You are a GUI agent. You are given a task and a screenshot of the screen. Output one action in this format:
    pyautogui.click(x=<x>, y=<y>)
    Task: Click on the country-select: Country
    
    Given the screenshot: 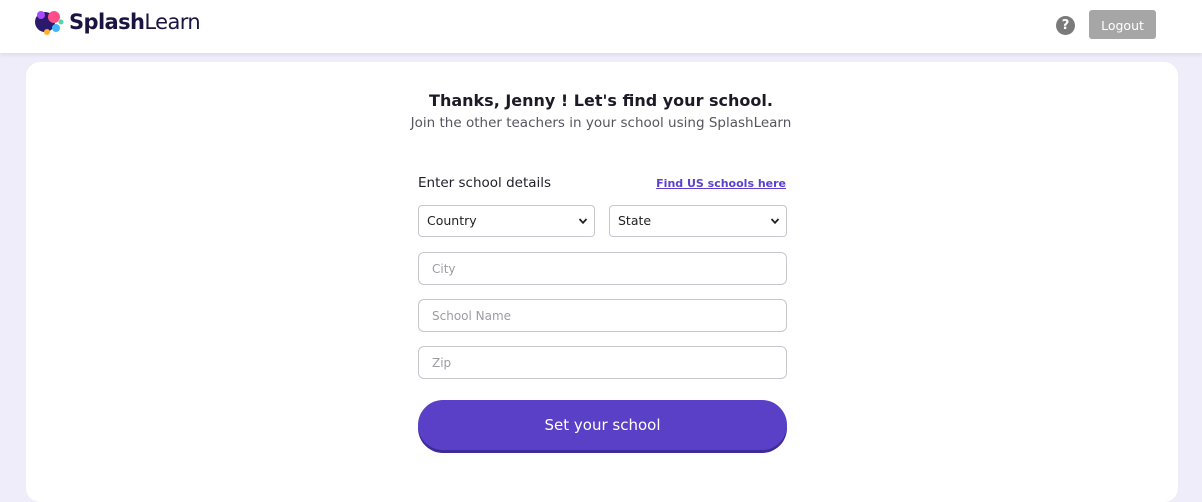 What is the action you would take?
    pyautogui.click(x=506, y=221)
    